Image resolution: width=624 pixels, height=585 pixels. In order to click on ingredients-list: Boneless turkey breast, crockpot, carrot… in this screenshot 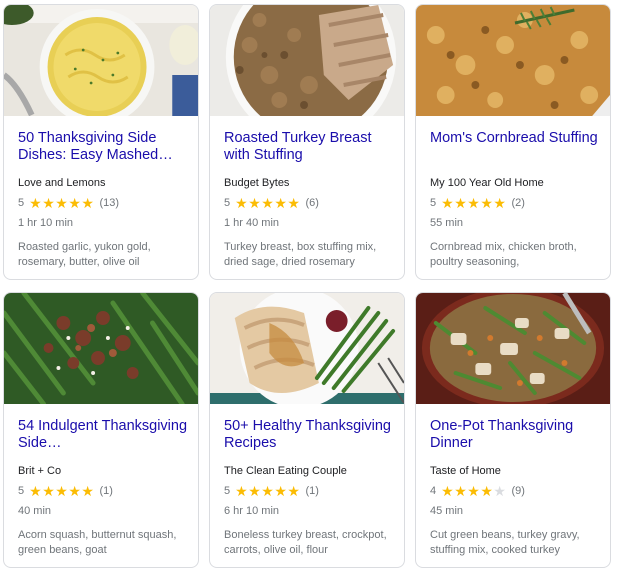, I will do `click(305, 542)`.